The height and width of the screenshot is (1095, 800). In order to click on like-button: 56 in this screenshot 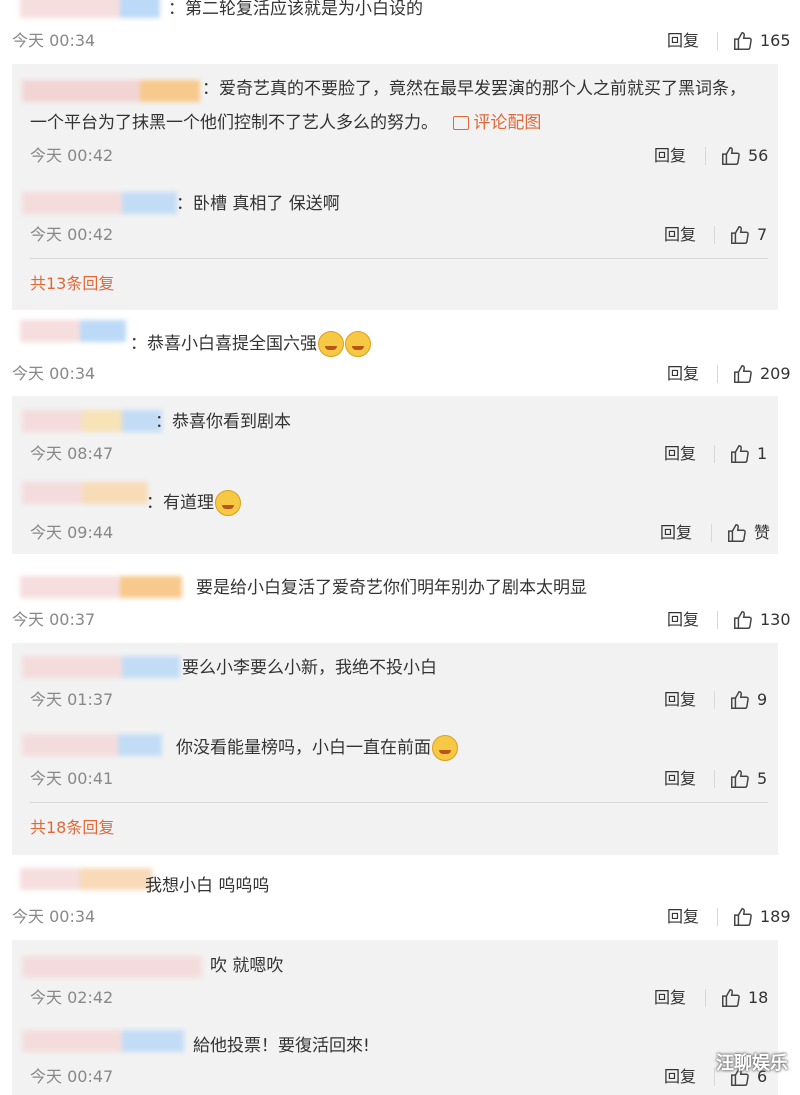, I will do `click(744, 156)`.